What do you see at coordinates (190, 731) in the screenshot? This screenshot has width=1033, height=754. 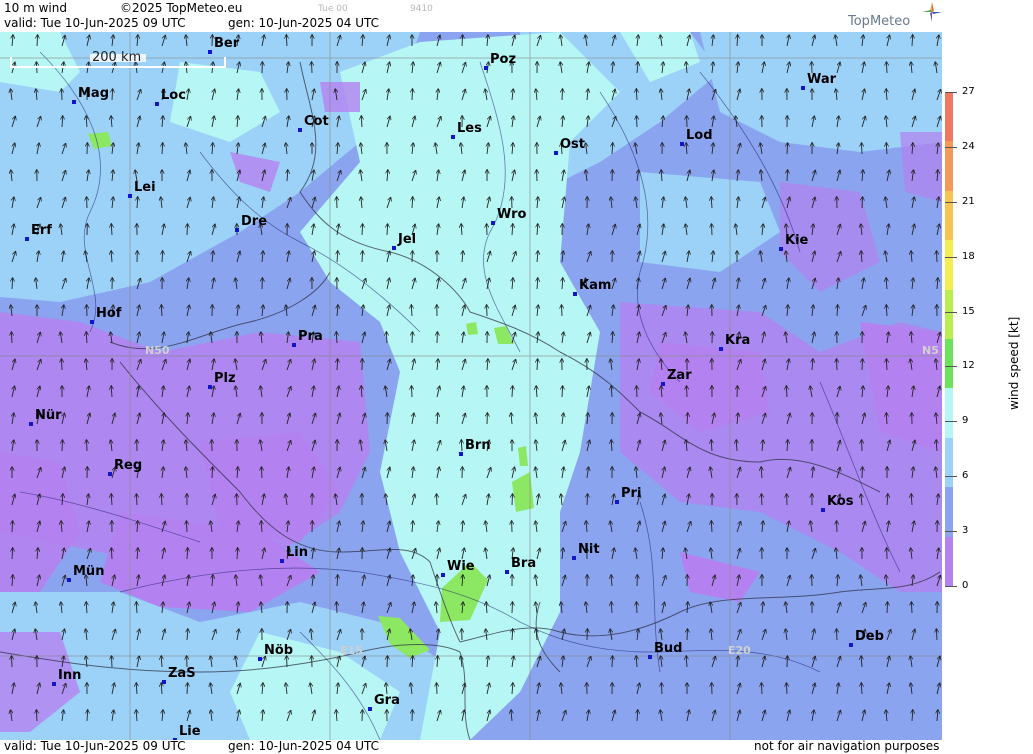 I see `city-label: Lie` at bounding box center [190, 731].